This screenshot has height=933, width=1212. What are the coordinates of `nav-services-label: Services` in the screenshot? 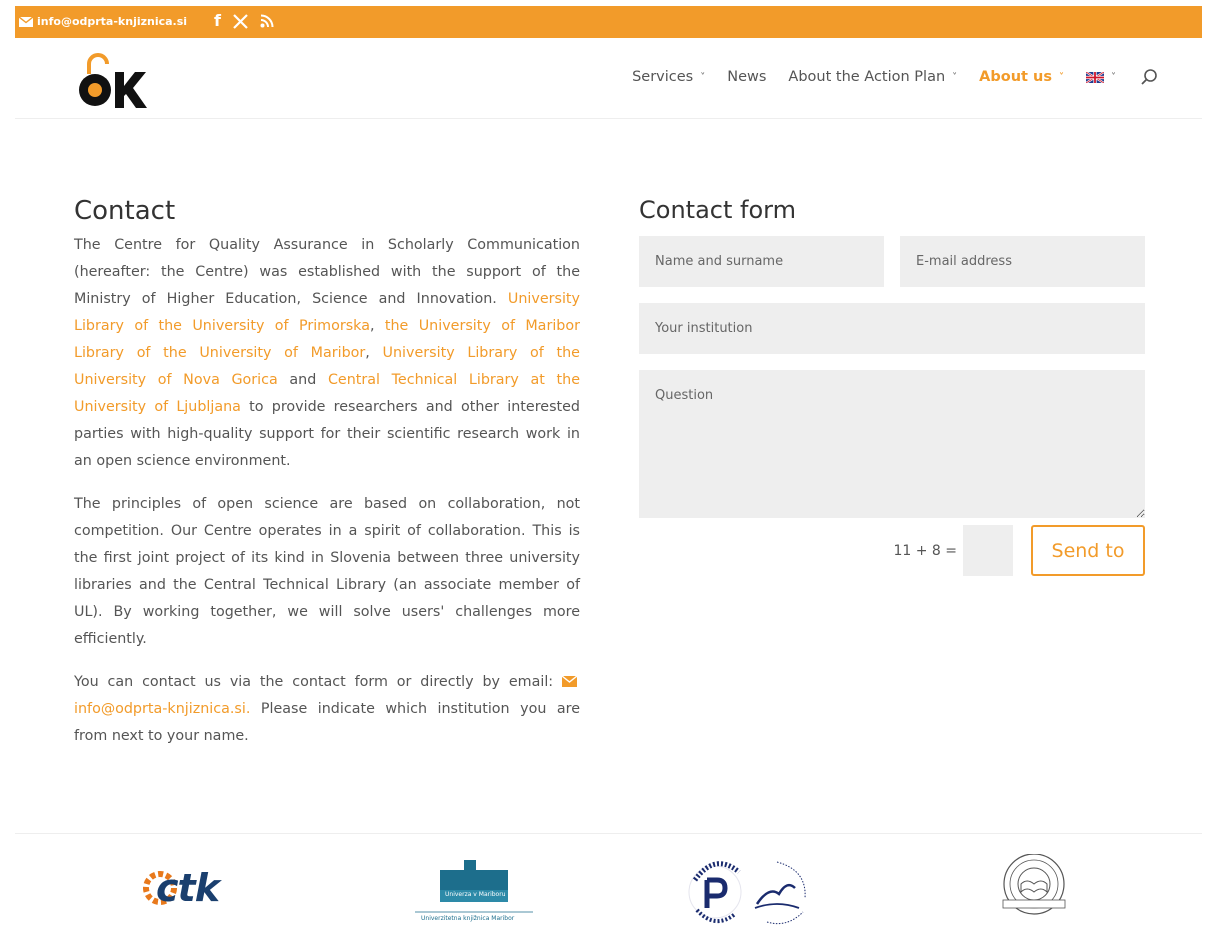 It's located at (663, 77).